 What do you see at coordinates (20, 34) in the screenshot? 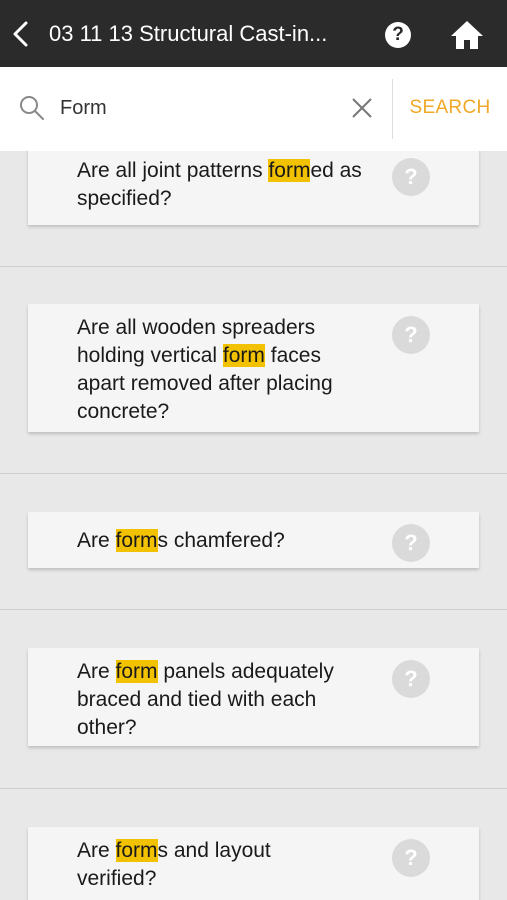
I see `back-arrow-icon` at bounding box center [20, 34].